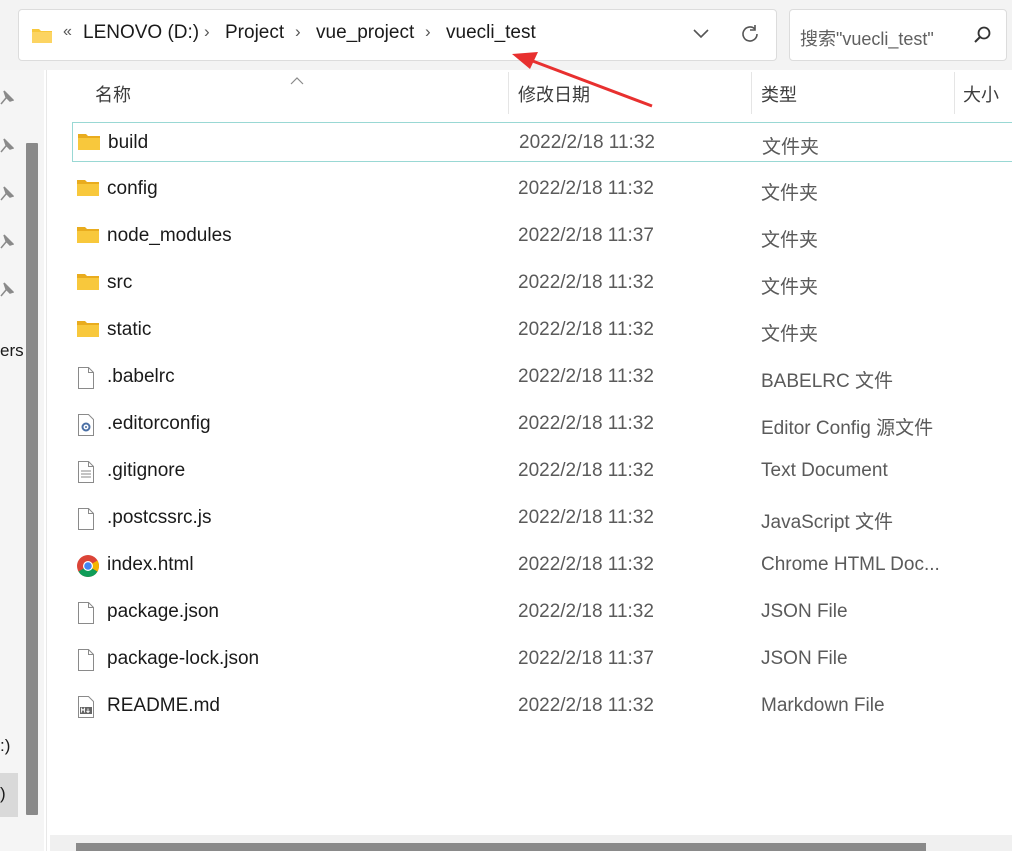 The width and height of the screenshot is (1012, 851). What do you see at coordinates (128, 142) in the screenshot?
I see `file-name: build` at bounding box center [128, 142].